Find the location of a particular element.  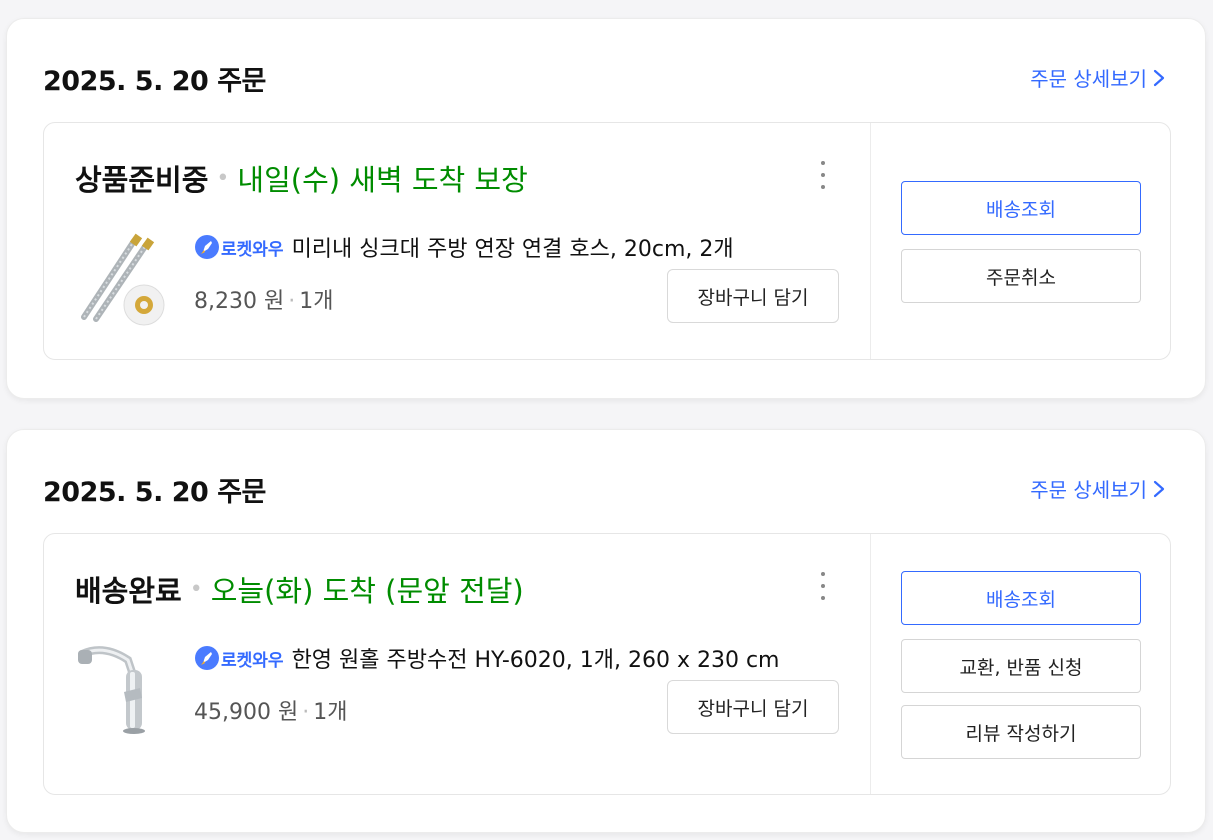

exchange-return-button: 교환, 반품 신청 is located at coordinates (1021, 666).